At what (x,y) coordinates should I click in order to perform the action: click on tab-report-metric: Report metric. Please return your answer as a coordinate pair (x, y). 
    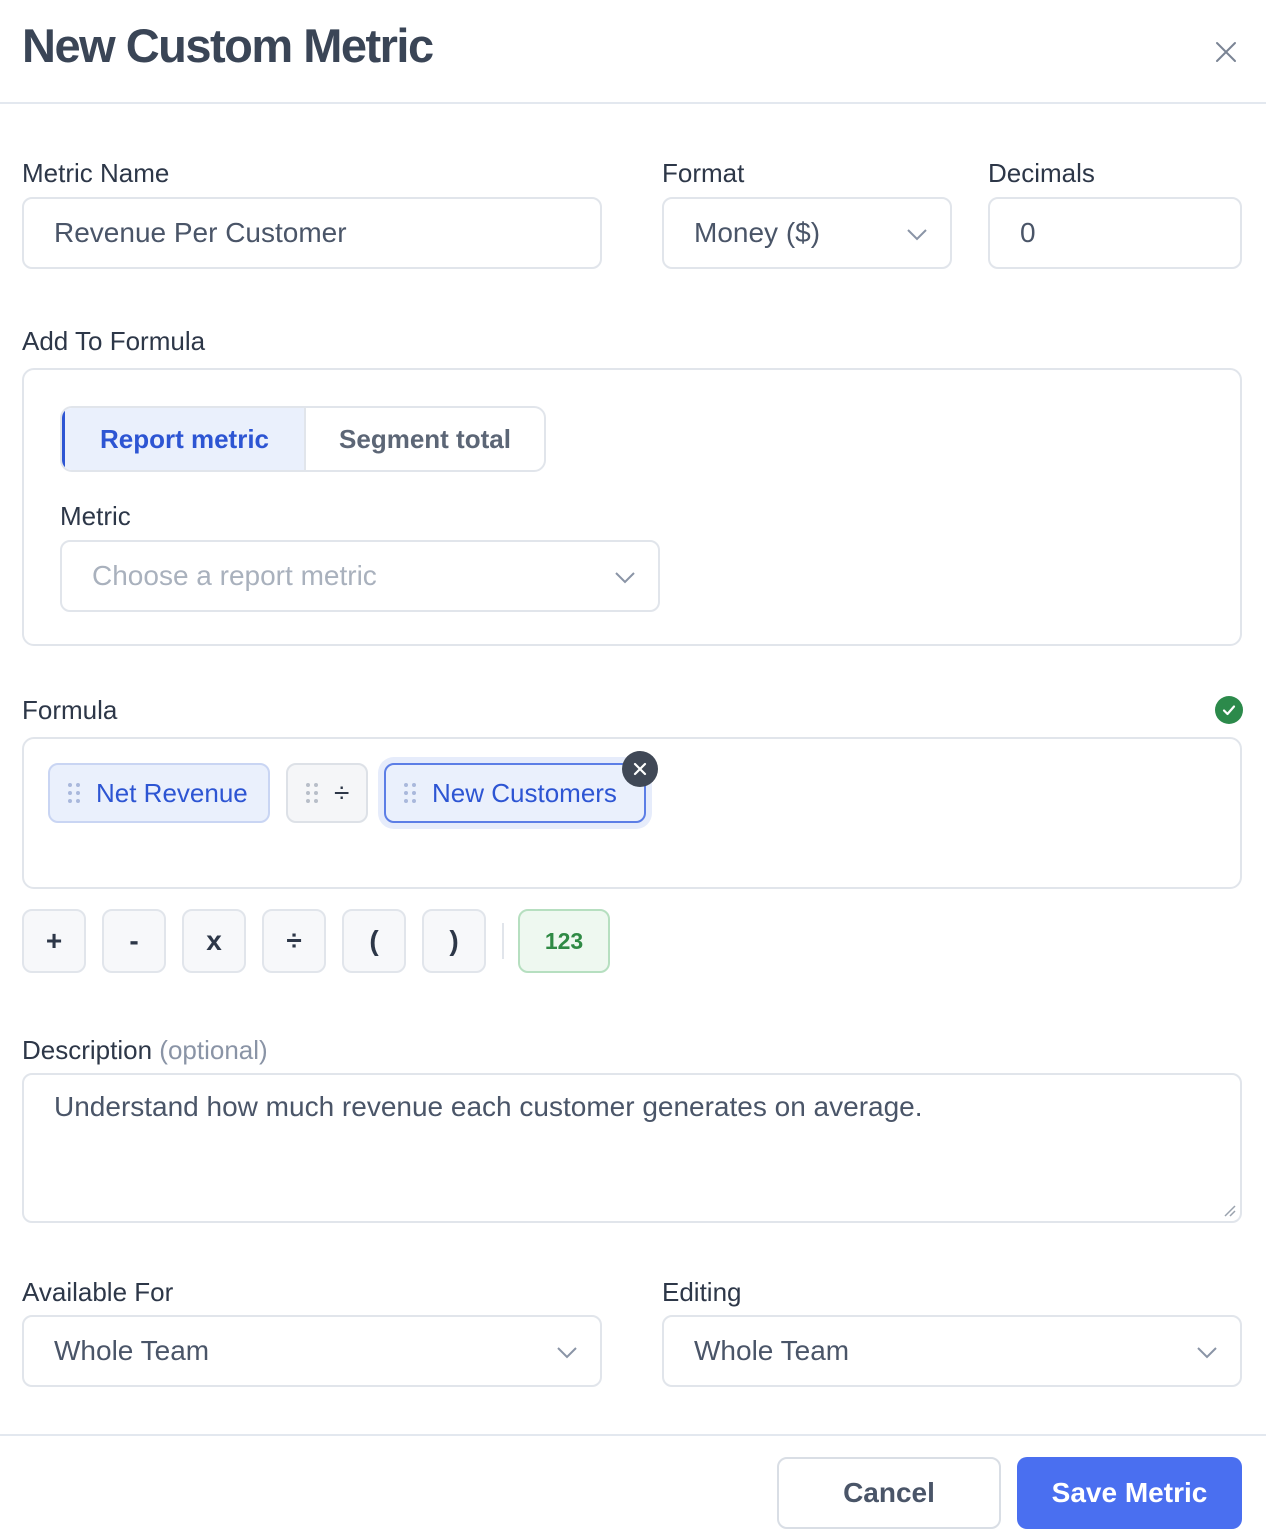
    Looking at the image, I should click on (183, 439).